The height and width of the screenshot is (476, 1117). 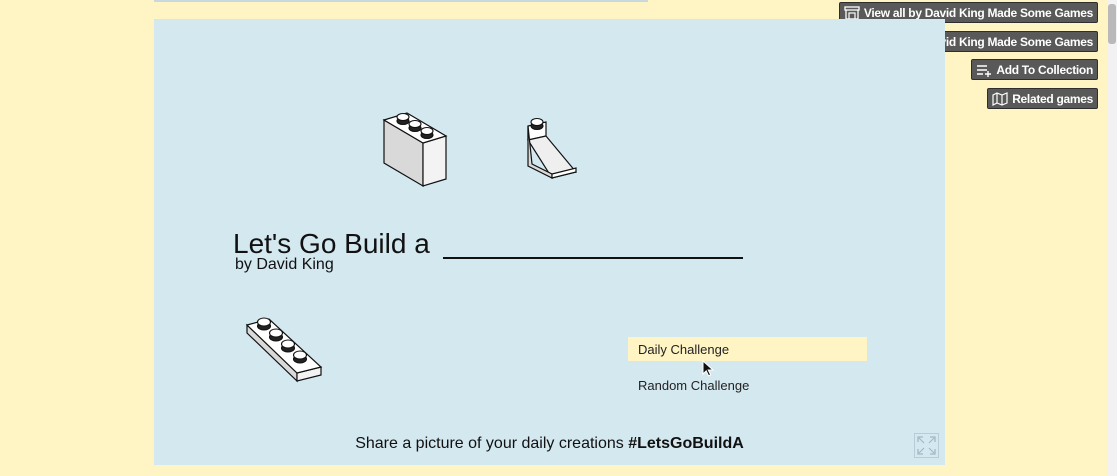 I want to click on title-blank-line, so click(x=593, y=258).